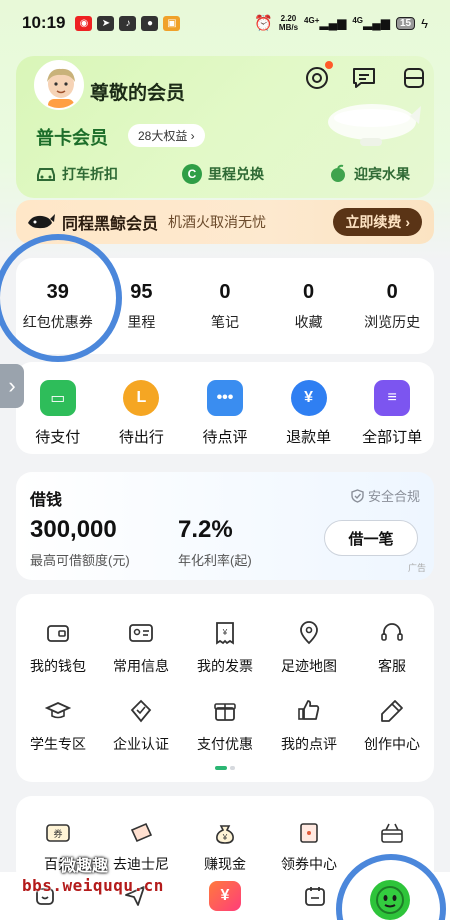 This screenshot has width=450, height=920. What do you see at coordinates (58, 306) in the screenshot?
I see `stat-coupons: 39 红包优惠券` at bounding box center [58, 306].